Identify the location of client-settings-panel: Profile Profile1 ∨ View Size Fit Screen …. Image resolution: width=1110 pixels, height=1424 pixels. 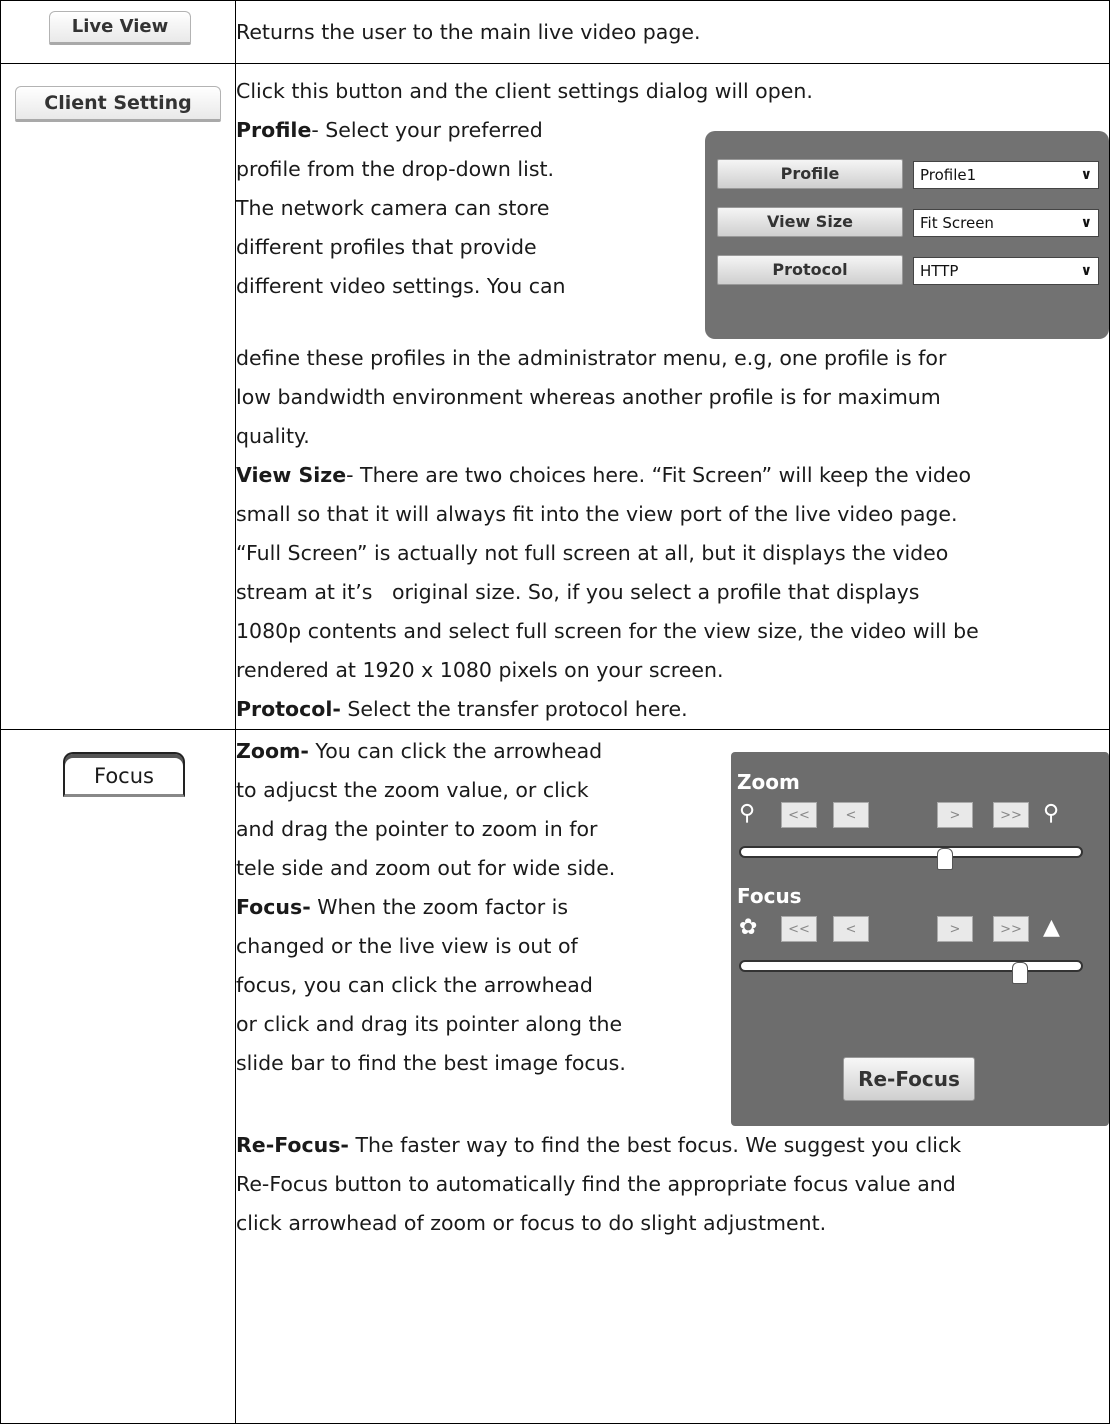
(907, 235).